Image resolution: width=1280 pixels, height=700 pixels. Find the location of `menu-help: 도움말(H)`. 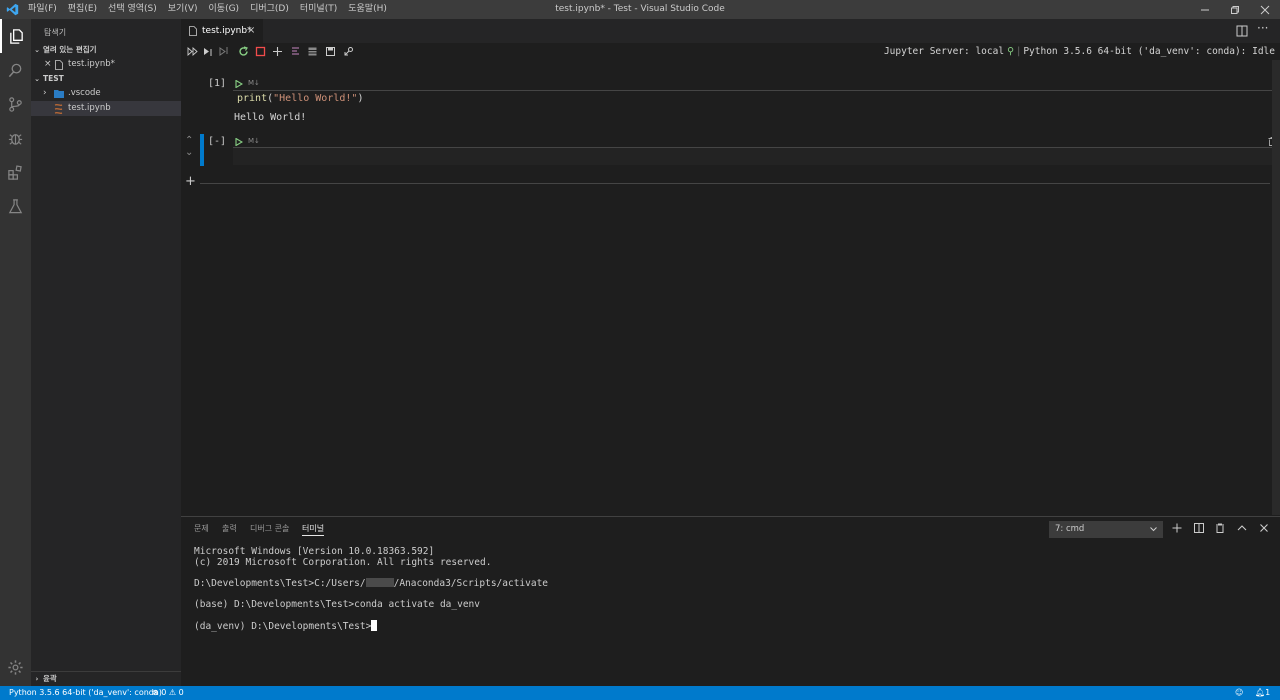

menu-help: 도움말(H) is located at coordinates (367, 9).